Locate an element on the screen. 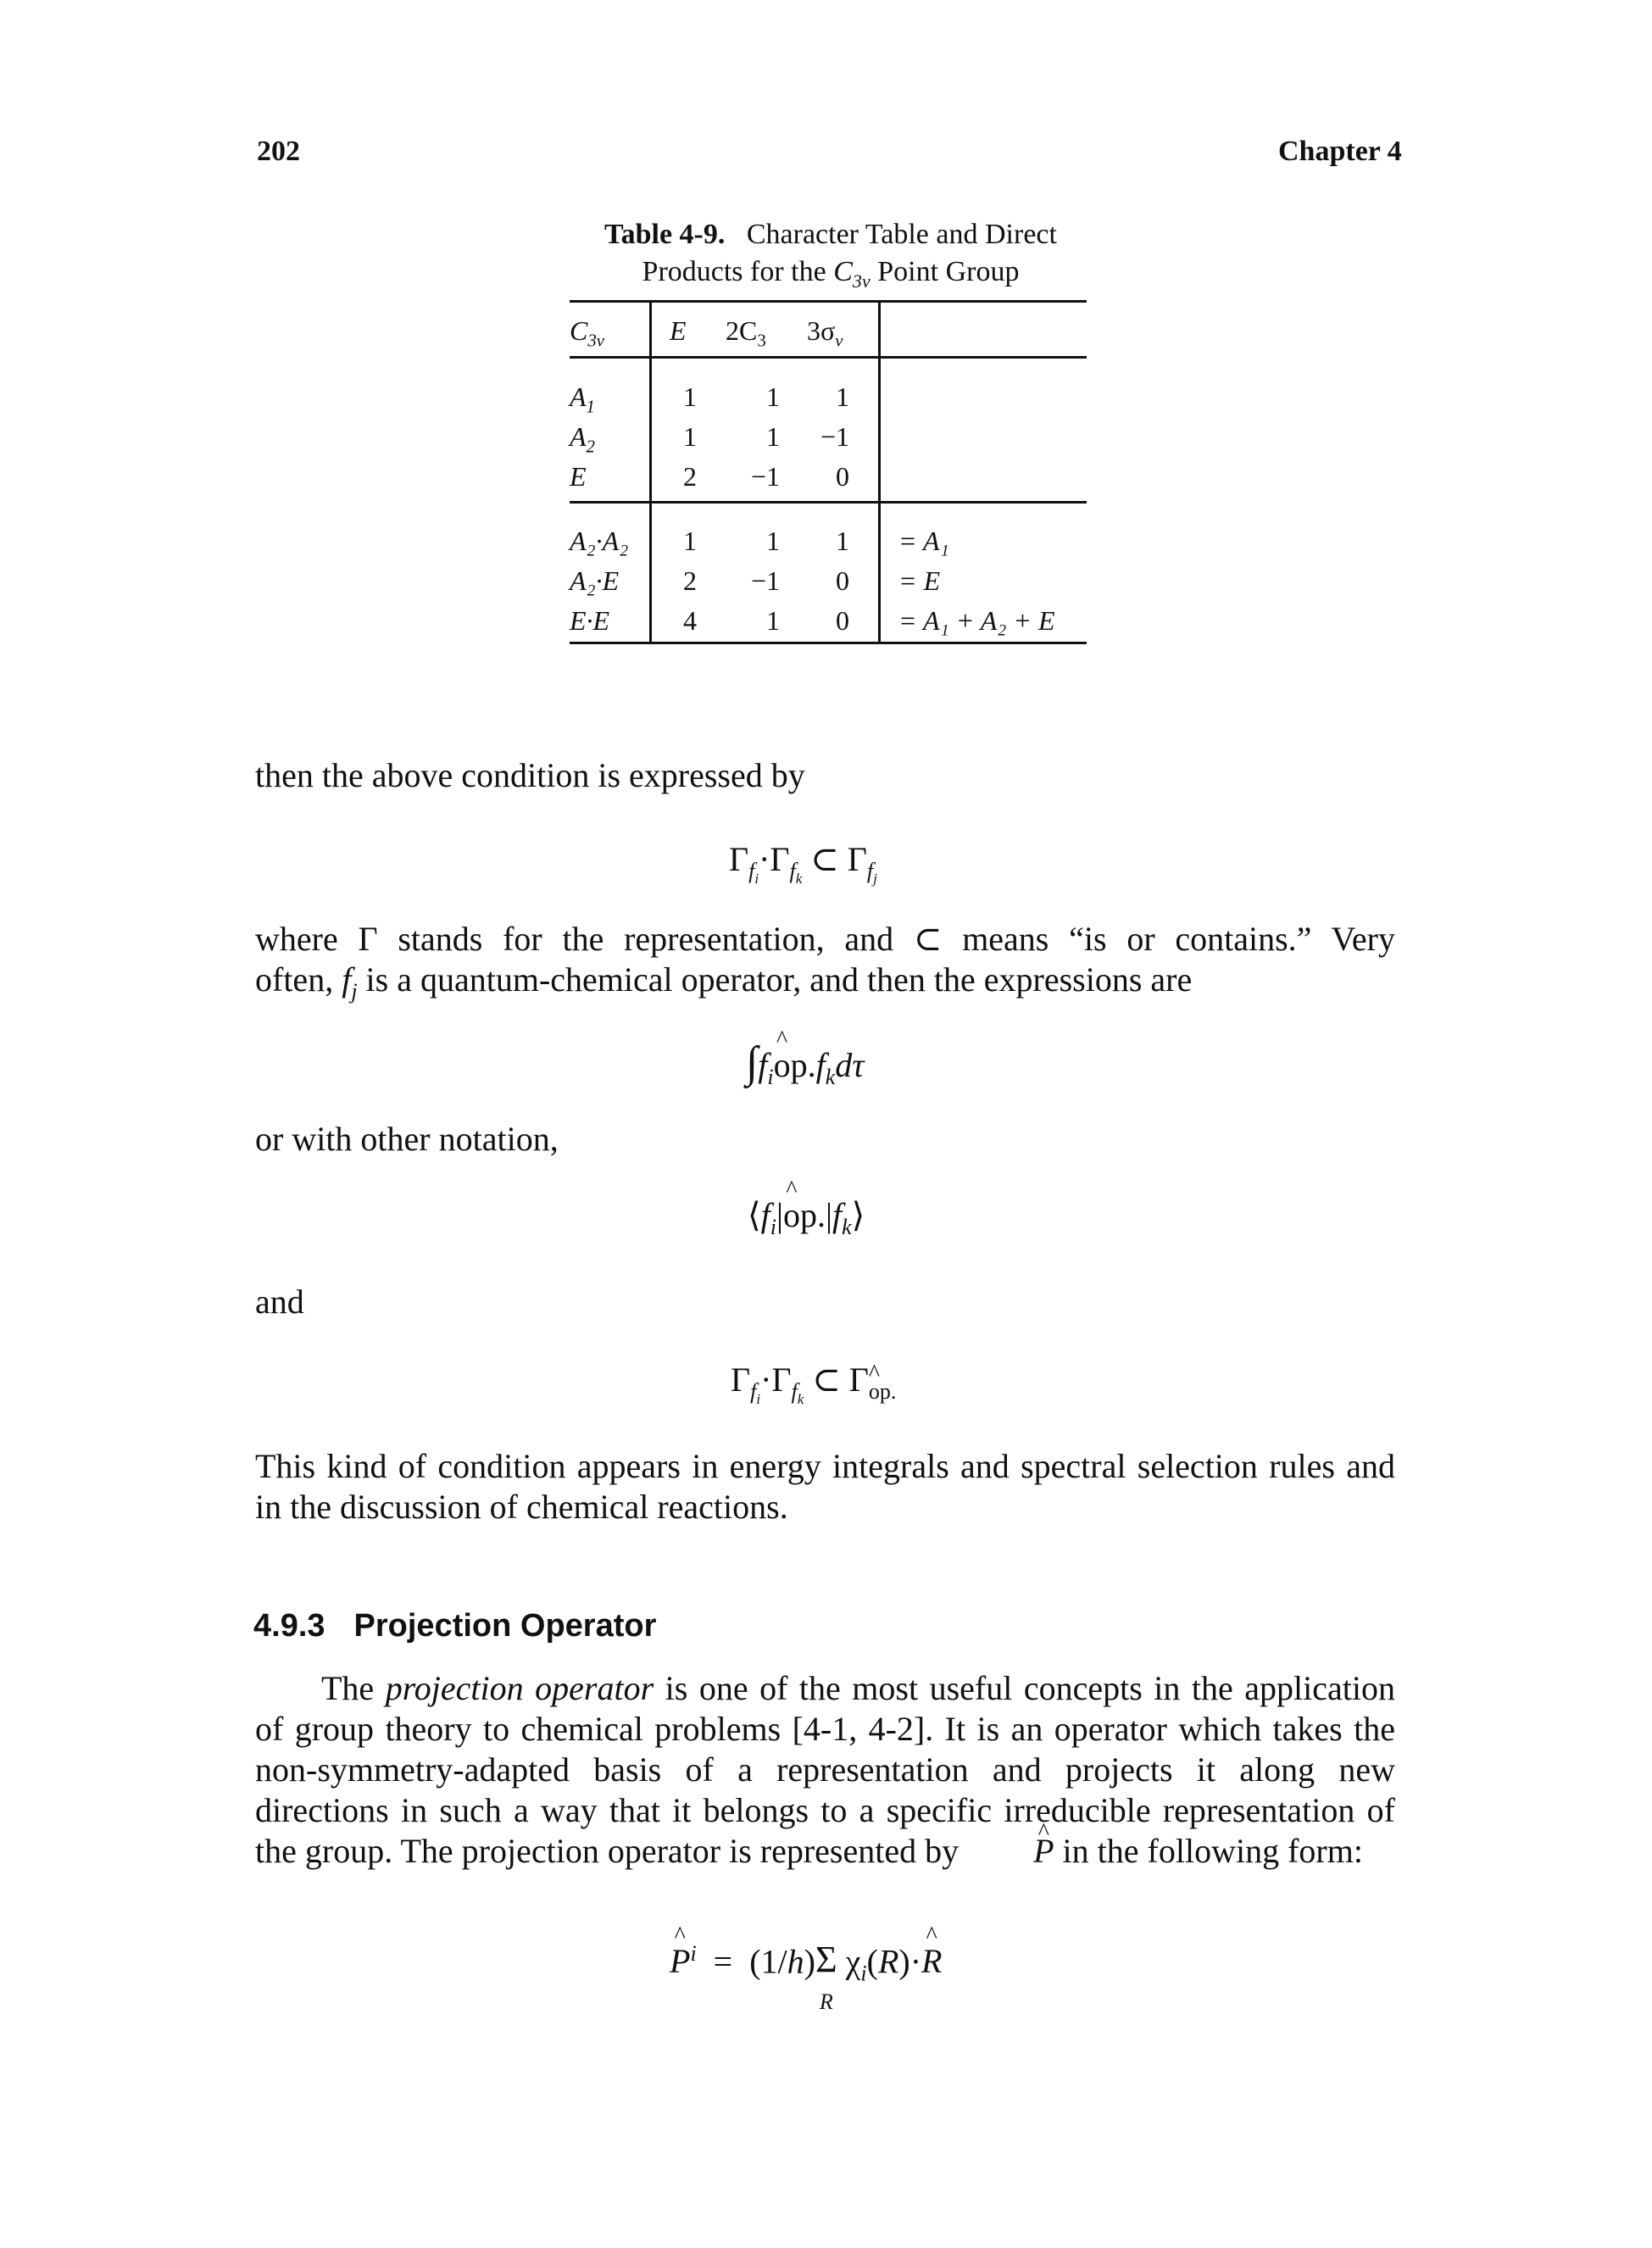 Image resolution: width=1652 pixels, height=2248 pixels. caption-line-2: Products for the C3v Point Group is located at coordinates (831, 276).